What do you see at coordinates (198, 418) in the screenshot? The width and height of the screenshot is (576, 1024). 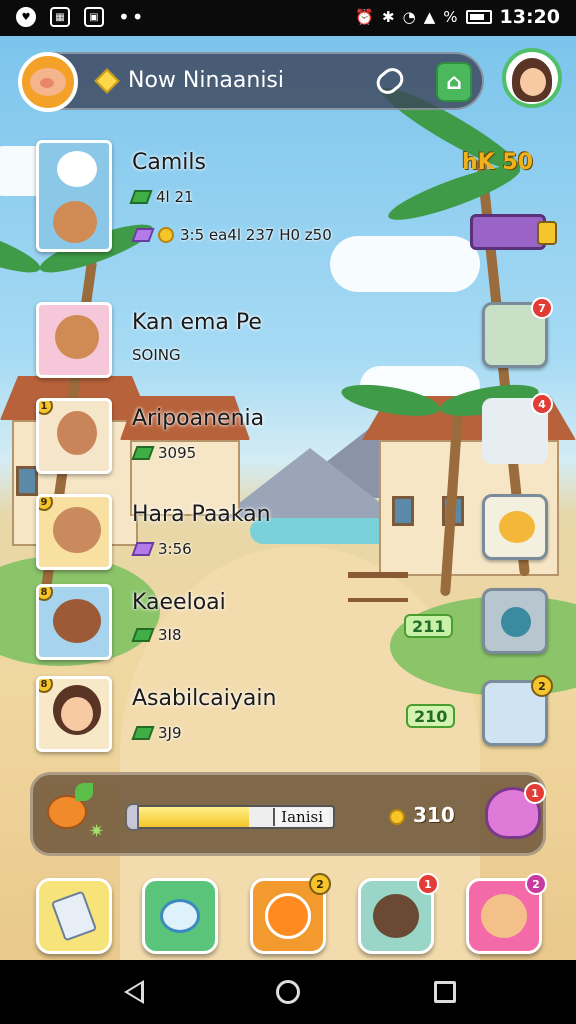 I see `entry-name: Aripoanenia` at bounding box center [198, 418].